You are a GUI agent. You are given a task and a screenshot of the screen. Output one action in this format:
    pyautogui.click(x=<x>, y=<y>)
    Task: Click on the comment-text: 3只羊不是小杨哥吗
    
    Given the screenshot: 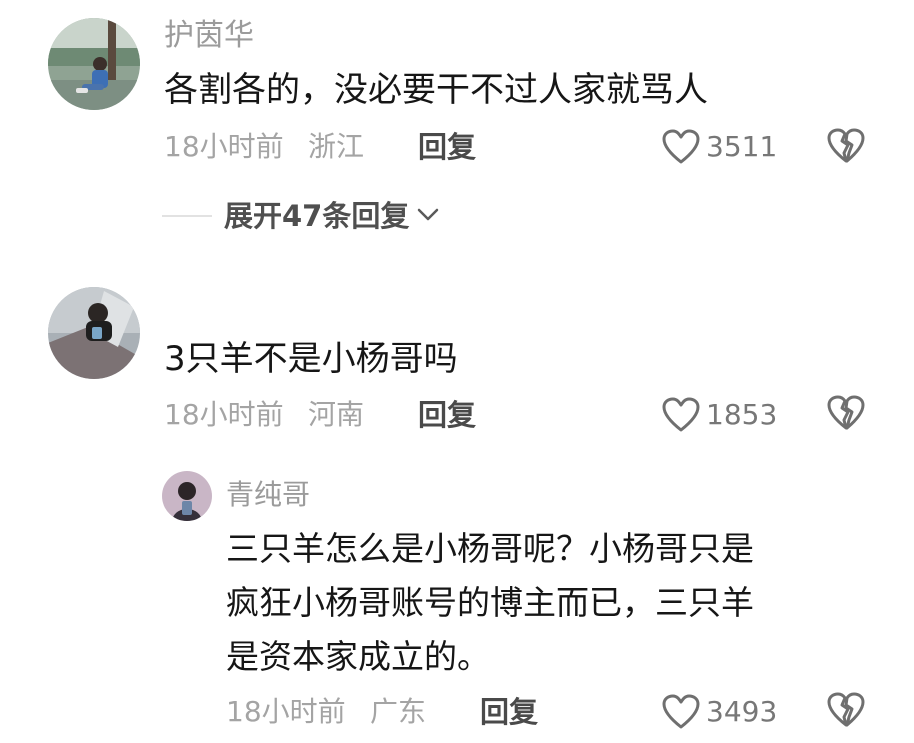 What is the action you would take?
    pyautogui.click(x=311, y=359)
    